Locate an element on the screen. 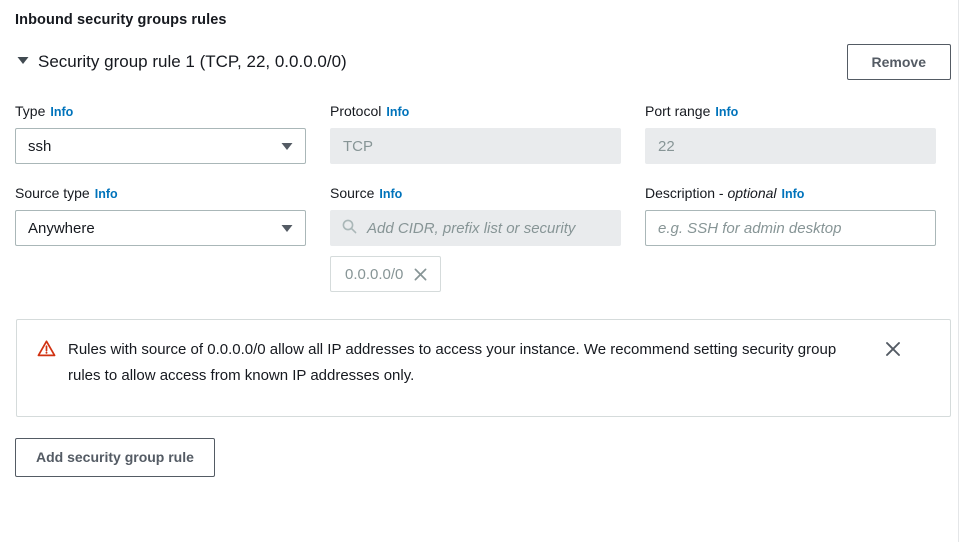 This screenshot has height=542, width=965. type-label-text: Type is located at coordinates (30, 111).